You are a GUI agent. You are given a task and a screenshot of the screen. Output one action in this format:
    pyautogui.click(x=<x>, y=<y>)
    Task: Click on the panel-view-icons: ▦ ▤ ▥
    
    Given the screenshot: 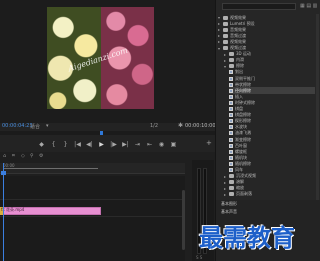 What is the action you would take?
    pyautogui.click(x=308, y=6)
    